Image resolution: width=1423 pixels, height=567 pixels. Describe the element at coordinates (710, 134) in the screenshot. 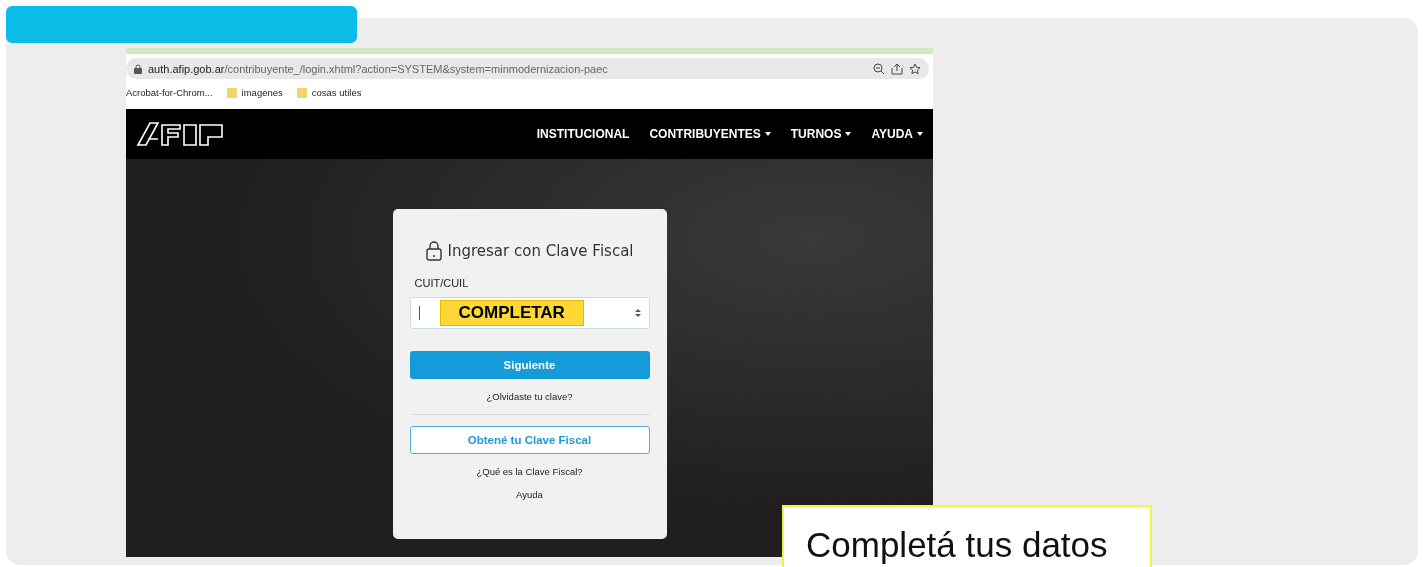

I see `nav-link: CONTRIBUYENTES` at that location.